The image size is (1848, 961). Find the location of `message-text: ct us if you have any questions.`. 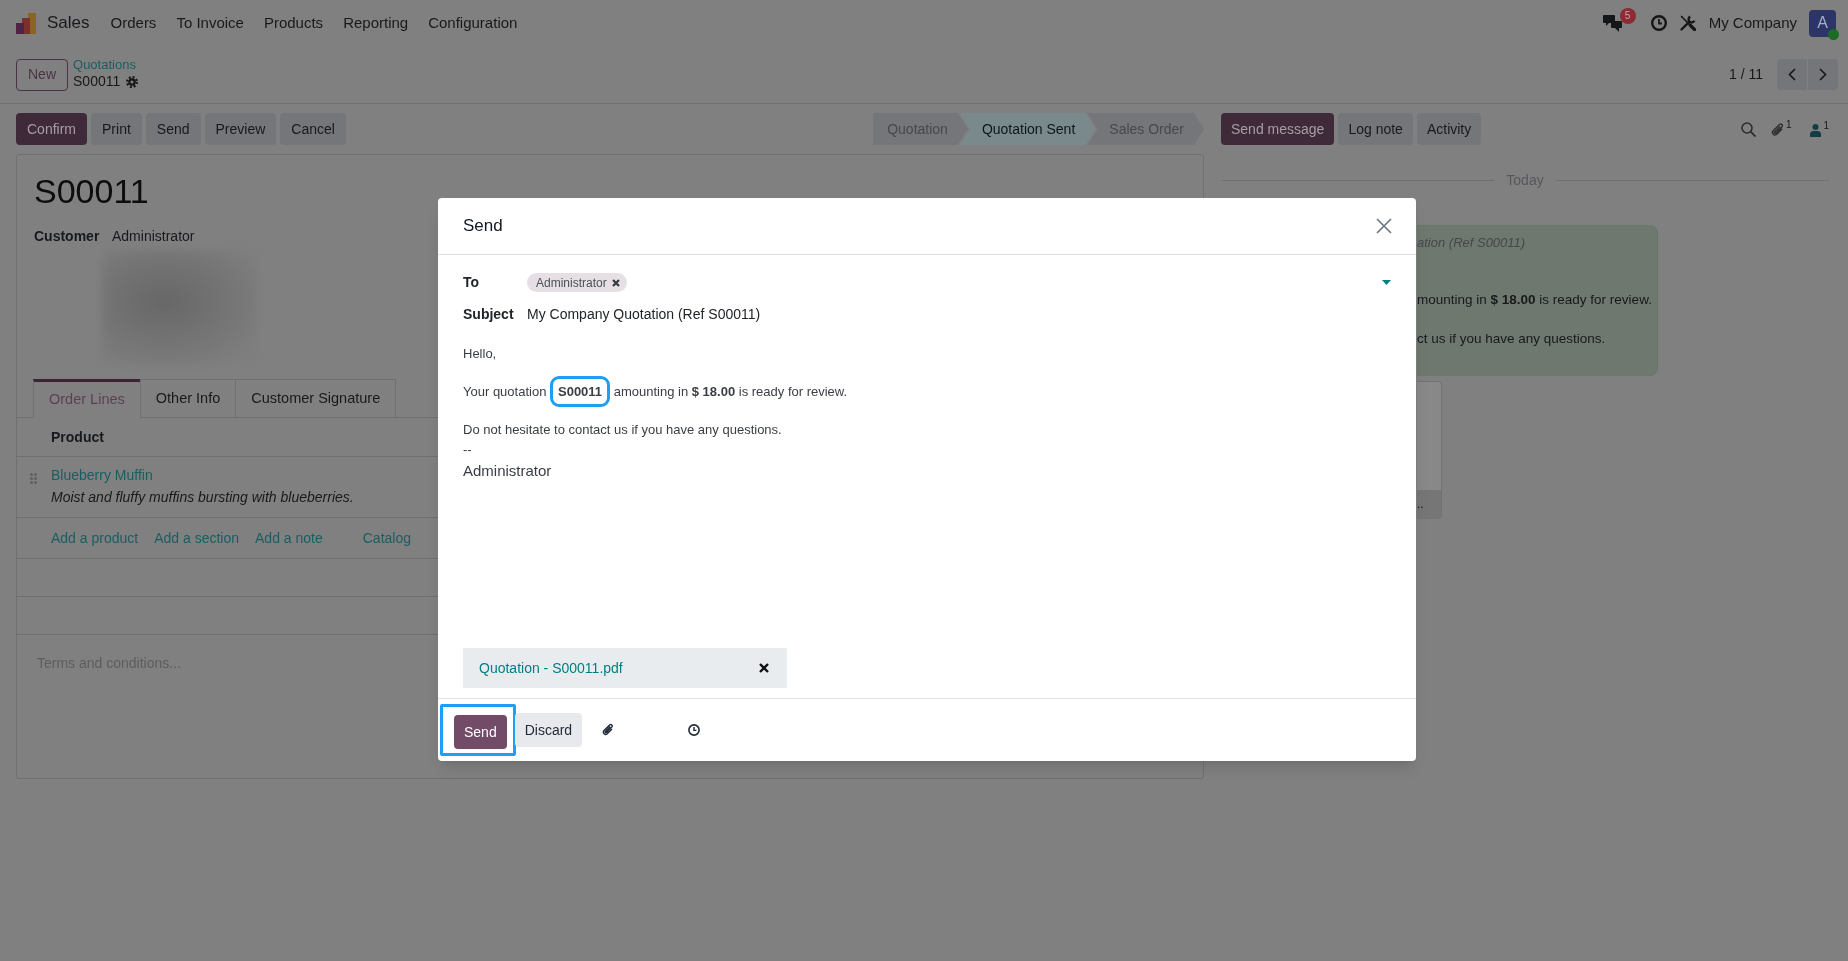

message-text: ct us if you have any questions. is located at coordinates (1511, 339).